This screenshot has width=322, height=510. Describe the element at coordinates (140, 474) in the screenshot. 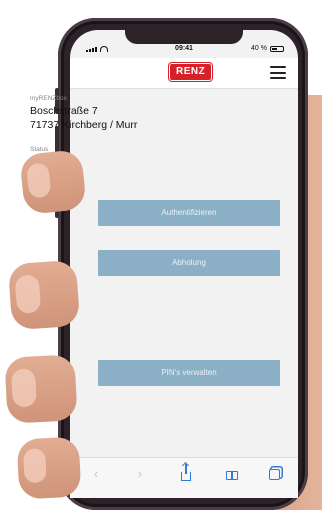

I see `chevron-right-icon: ›` at that location.